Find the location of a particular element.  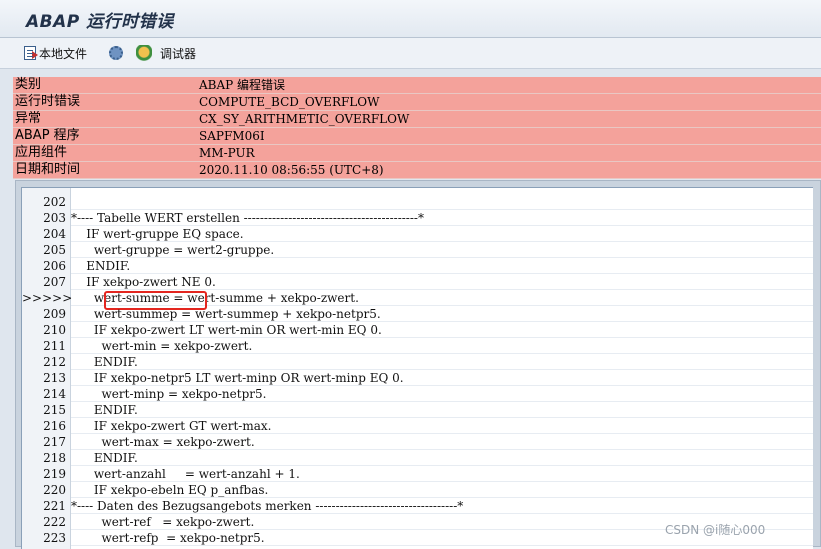

code-line: 204 IF wert-gruppe EQ space. is located at coordinates (417, 234).